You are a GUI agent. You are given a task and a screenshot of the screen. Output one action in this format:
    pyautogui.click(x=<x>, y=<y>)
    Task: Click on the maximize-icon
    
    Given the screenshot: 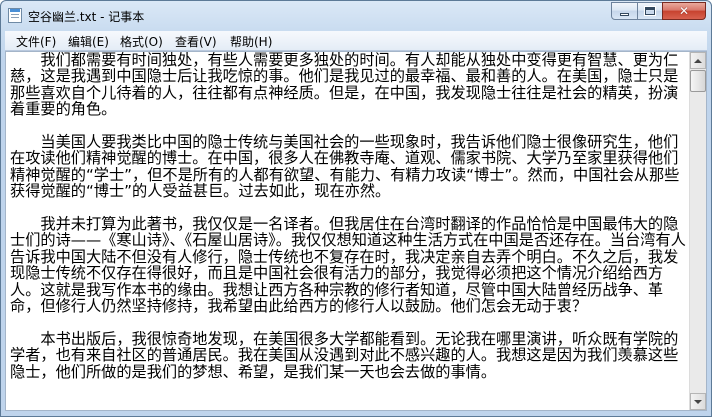 What is the action you would take?
    pyautogui.click(x=650, y=11)
    